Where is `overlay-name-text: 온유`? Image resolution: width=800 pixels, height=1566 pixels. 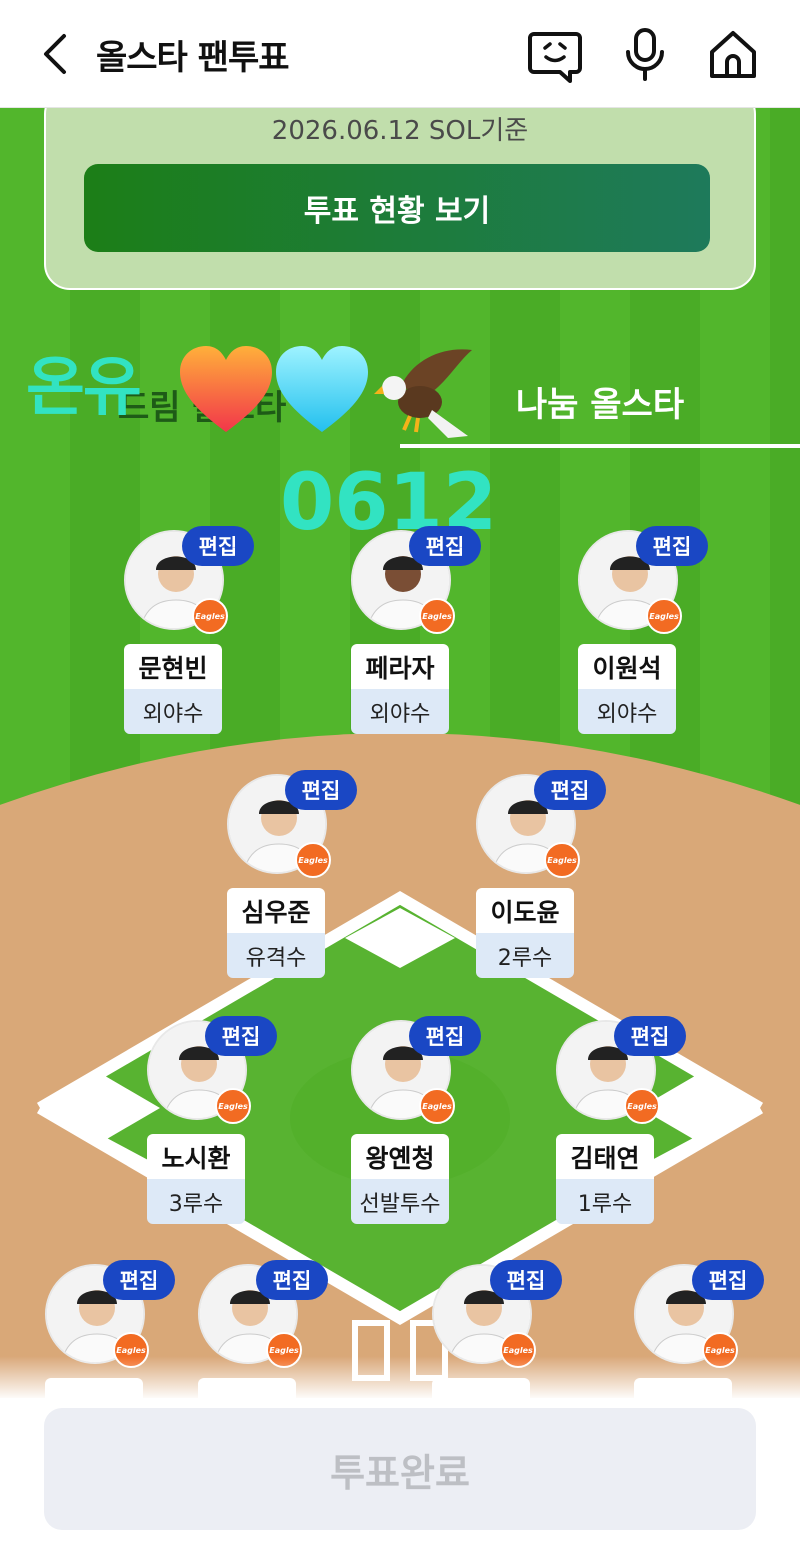
overlay-name-text: 온유 is located at coordinates (84, 388).